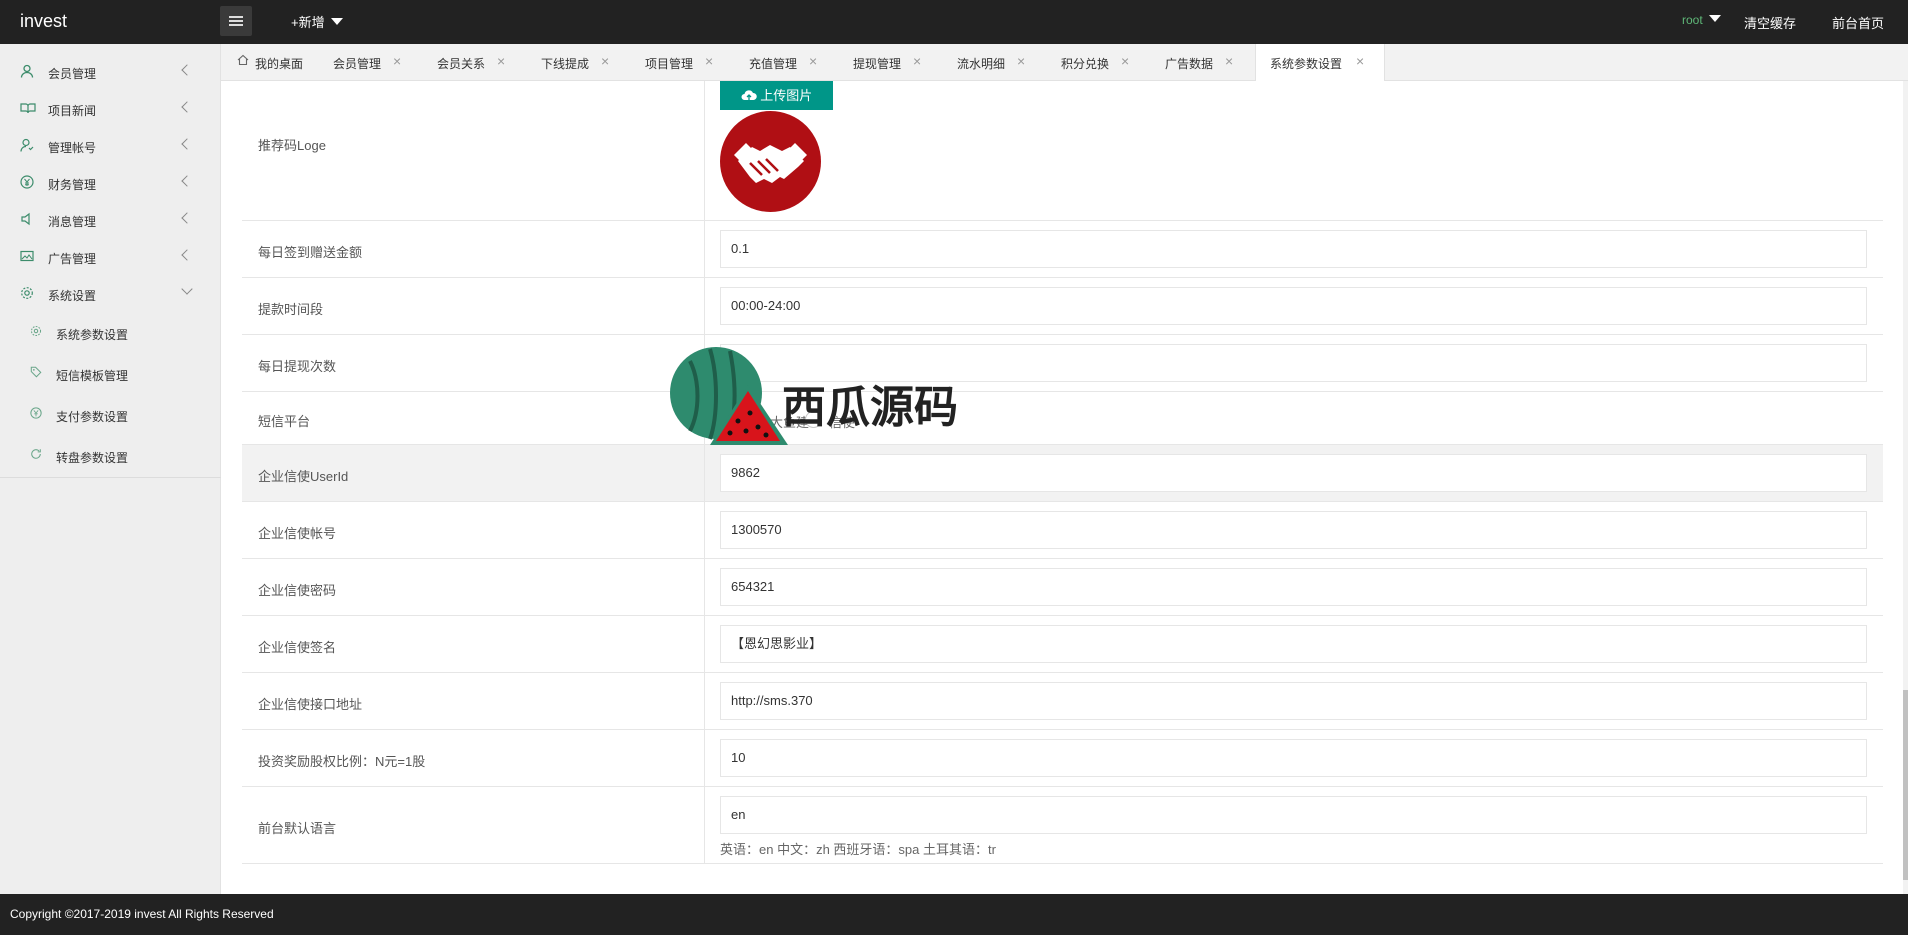 This screenshot has height=935, width=1908. What do you see at coordinates (291, 309) in the screenshot?
I see `field-label: 提款时间段` at bounding box center [291, 309].